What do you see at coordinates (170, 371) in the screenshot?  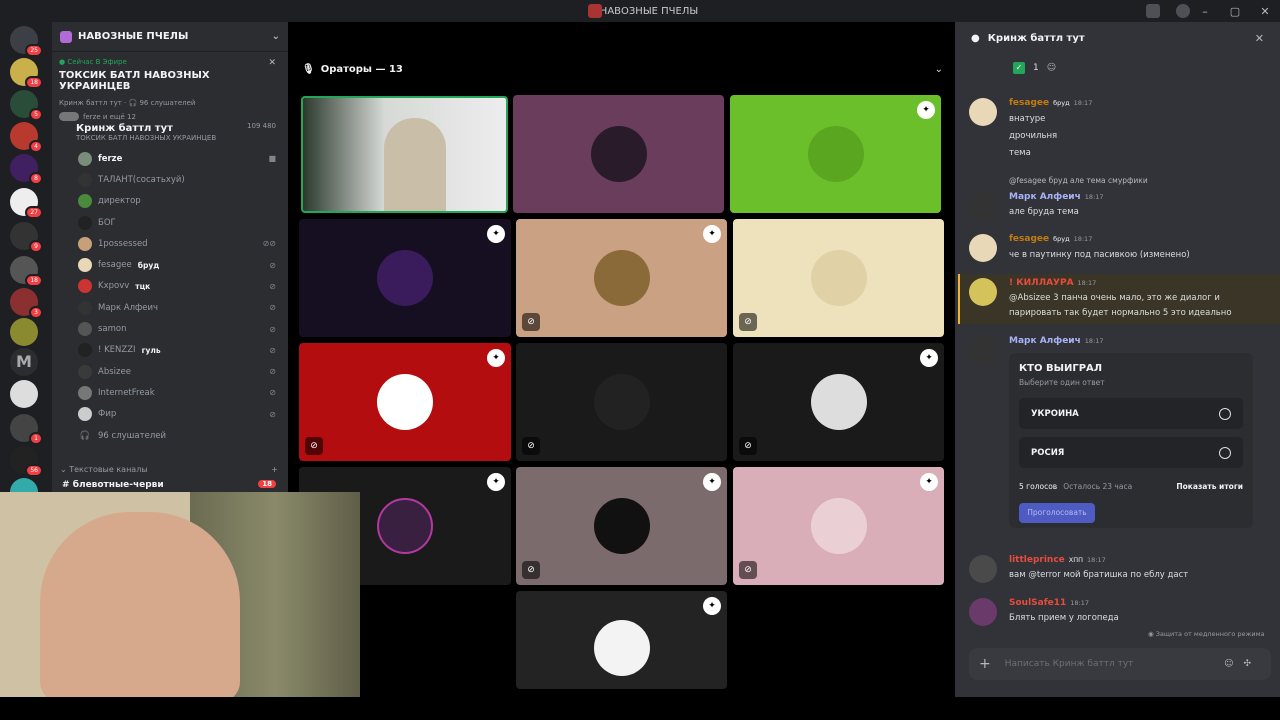 I see `voice-user: Absizee ⊘` at bounding box center [170, 371].